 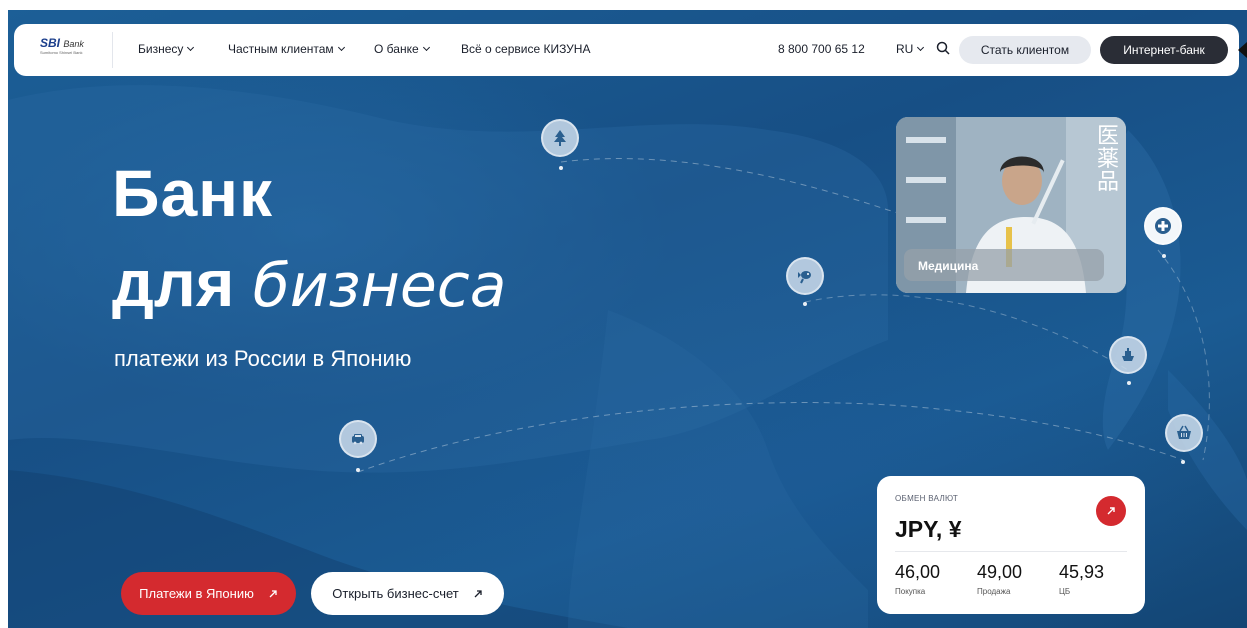 I want to click on fish-icon, so click(x=805, y=276).